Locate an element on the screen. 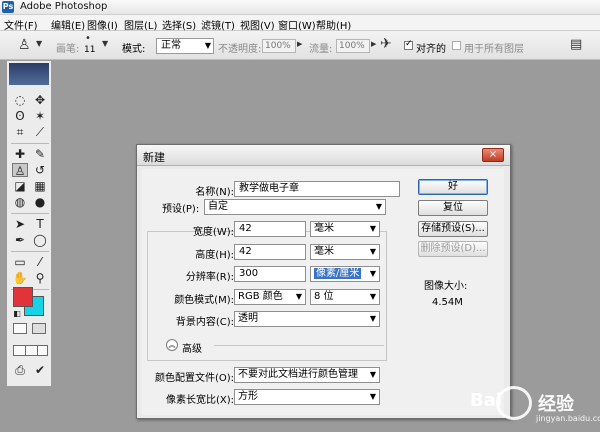 The width and height of the screenshot is (600, 432). height-input: 42 is located at coordinates (270, 252).